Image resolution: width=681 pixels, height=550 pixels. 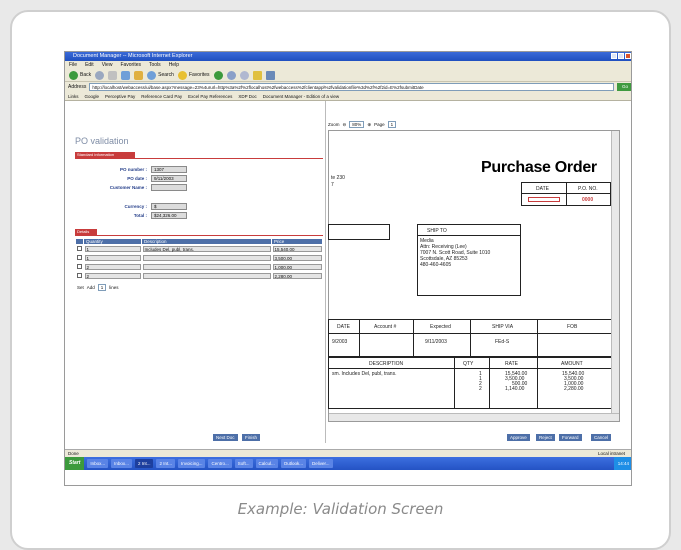 What do you see at coordinates (545, 437) in the screenshot?
I see `reject-button: Reject` at bounding box center [545, 437].